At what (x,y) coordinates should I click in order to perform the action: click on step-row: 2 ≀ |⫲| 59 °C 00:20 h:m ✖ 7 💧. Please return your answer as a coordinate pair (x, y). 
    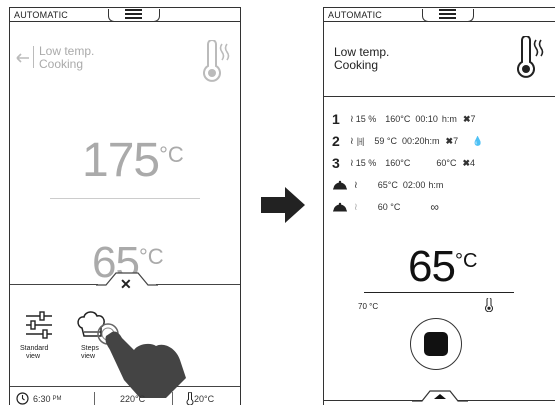
    Looking at the image, I should click on (443, 141).